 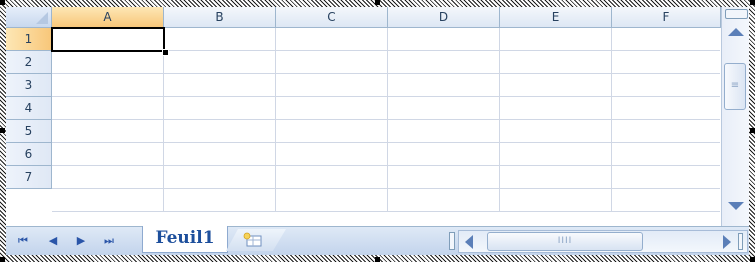 I want to click on column-header-c: C, so click(x=332, y=17).